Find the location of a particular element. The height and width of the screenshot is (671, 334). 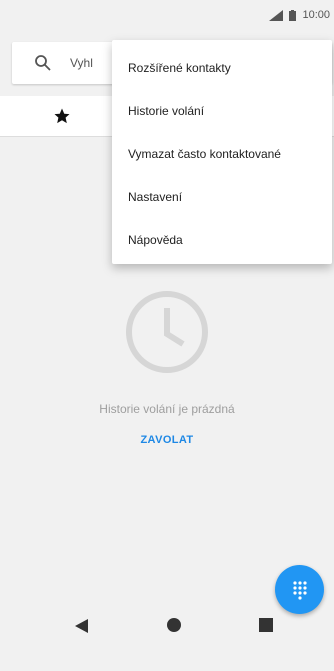

back-button is located at coordinates (81, 626).